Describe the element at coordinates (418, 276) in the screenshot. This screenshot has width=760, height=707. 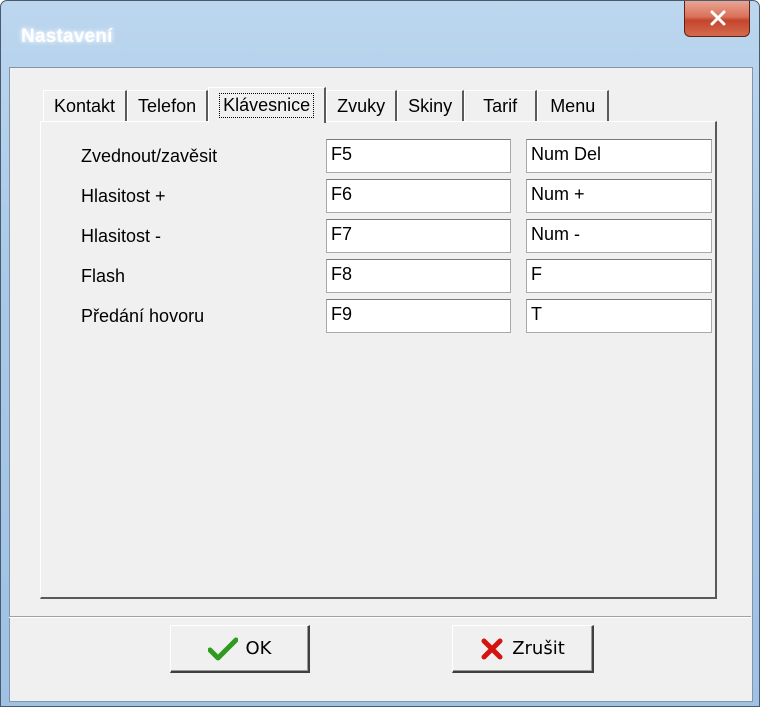
I see `shortcut-primary-field-flash: F8` at that location.